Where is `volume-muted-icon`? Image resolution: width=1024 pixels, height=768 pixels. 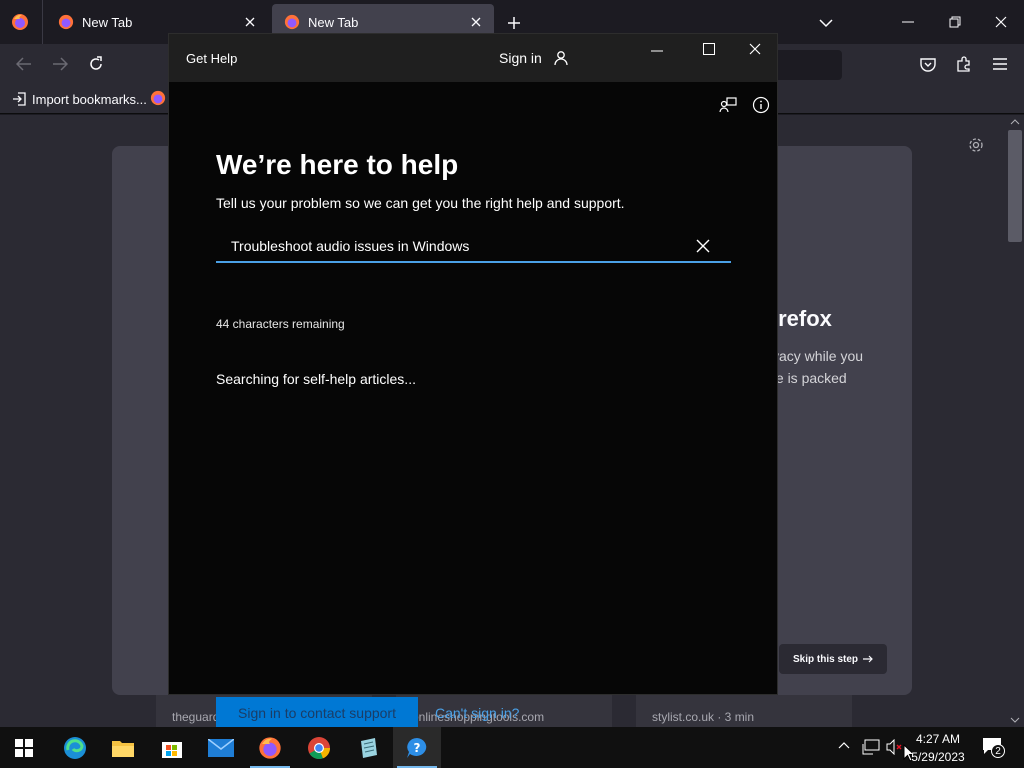
volume-muted-icon is located at coordinates (894, 747).